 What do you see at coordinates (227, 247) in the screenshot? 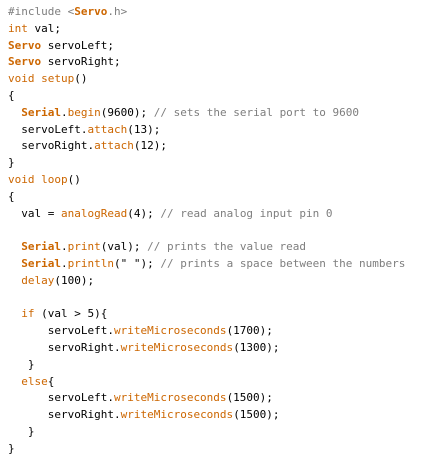
I see `code-token: // prints the value read` at bounding box center [227, 247].